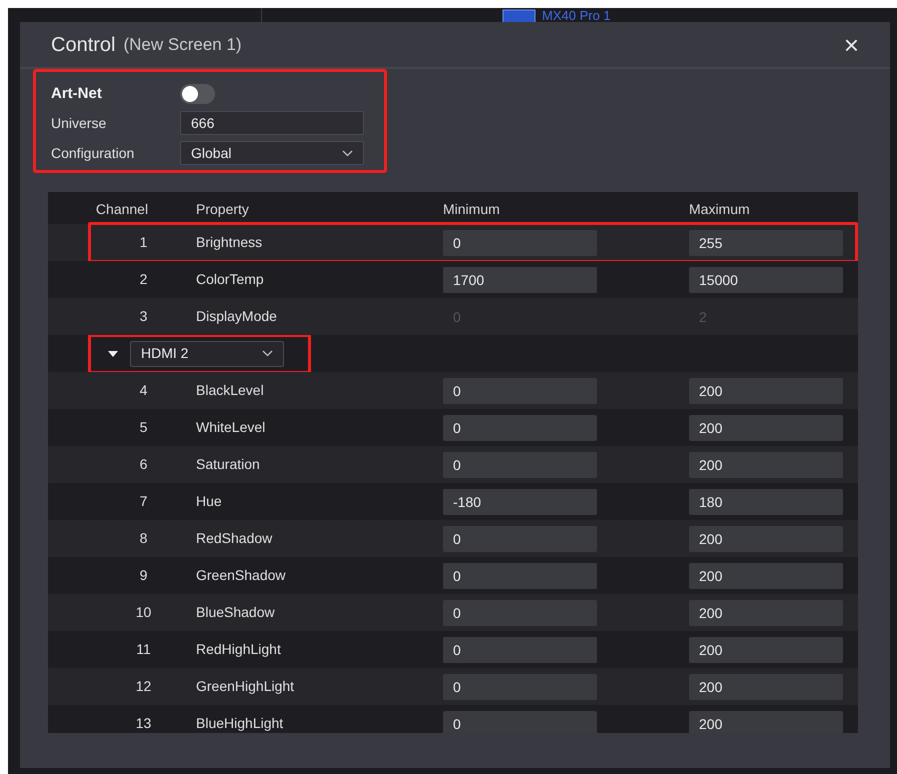  What do you see at coordinates (766, 243) in the screenshot?
I see `value-field: 255` at bounding box center [766, 243].